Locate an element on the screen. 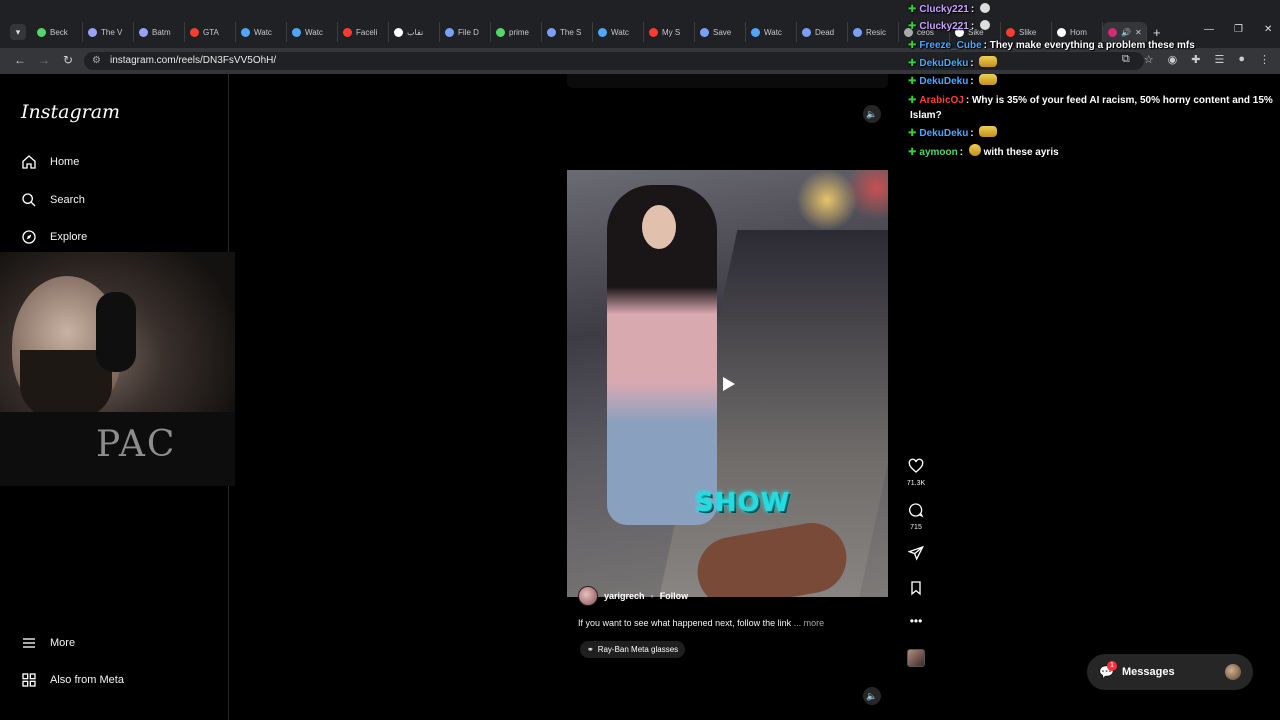  save-button is located at coordinates (916, 590).